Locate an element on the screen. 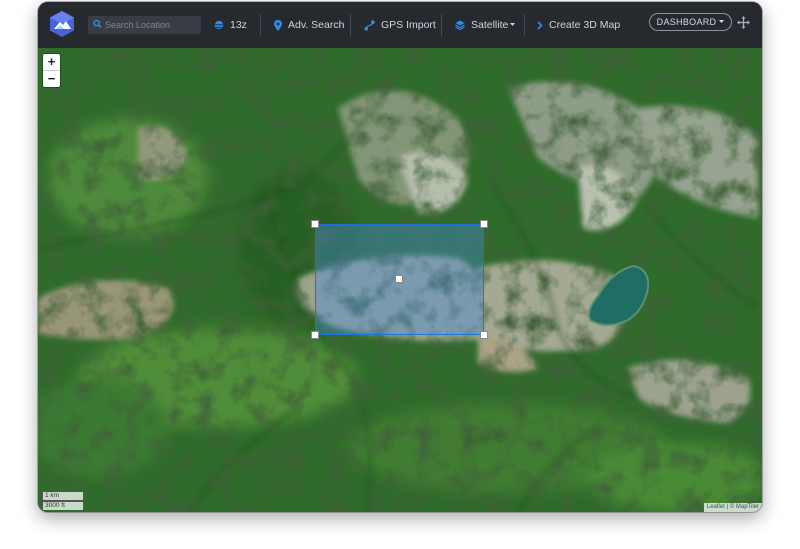 This screenshot has width=800, height=549. zoom-control: + − is located at coordinates (51, 70).